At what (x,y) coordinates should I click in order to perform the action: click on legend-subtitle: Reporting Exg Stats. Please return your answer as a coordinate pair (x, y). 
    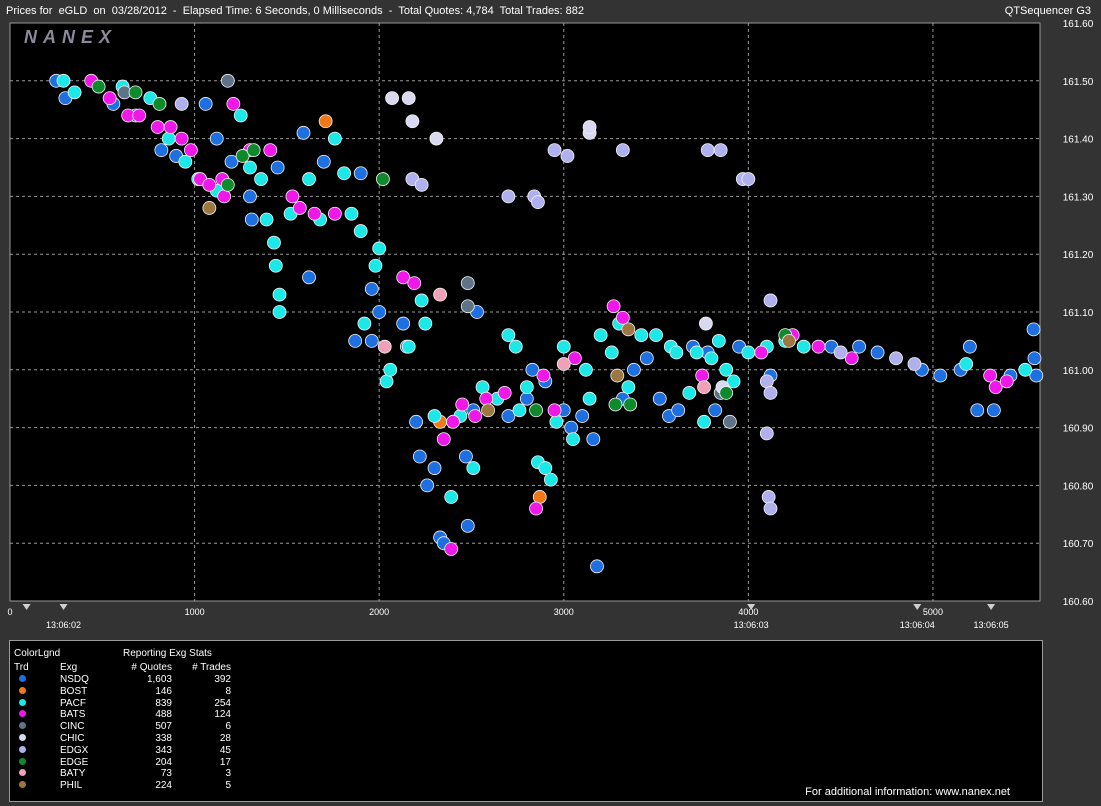
    Looking at the image, I should click on (167, 653).